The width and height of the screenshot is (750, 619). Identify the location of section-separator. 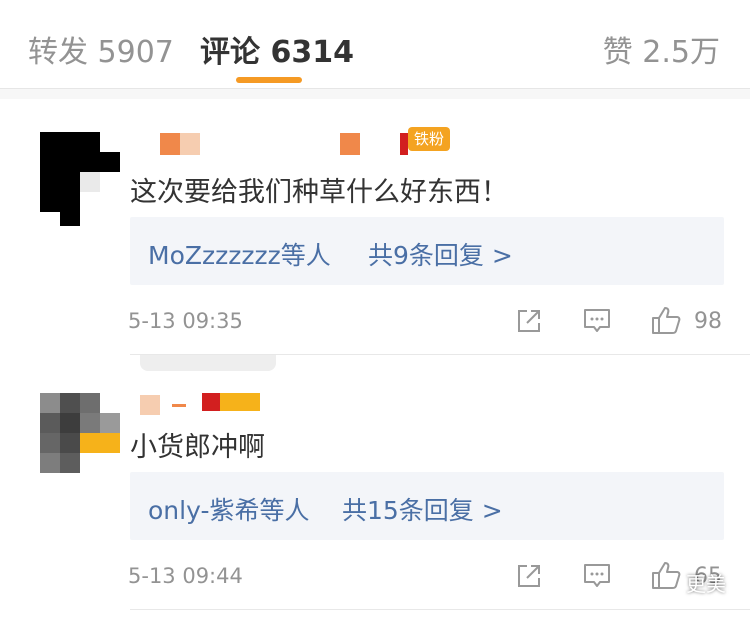
(375, 94).